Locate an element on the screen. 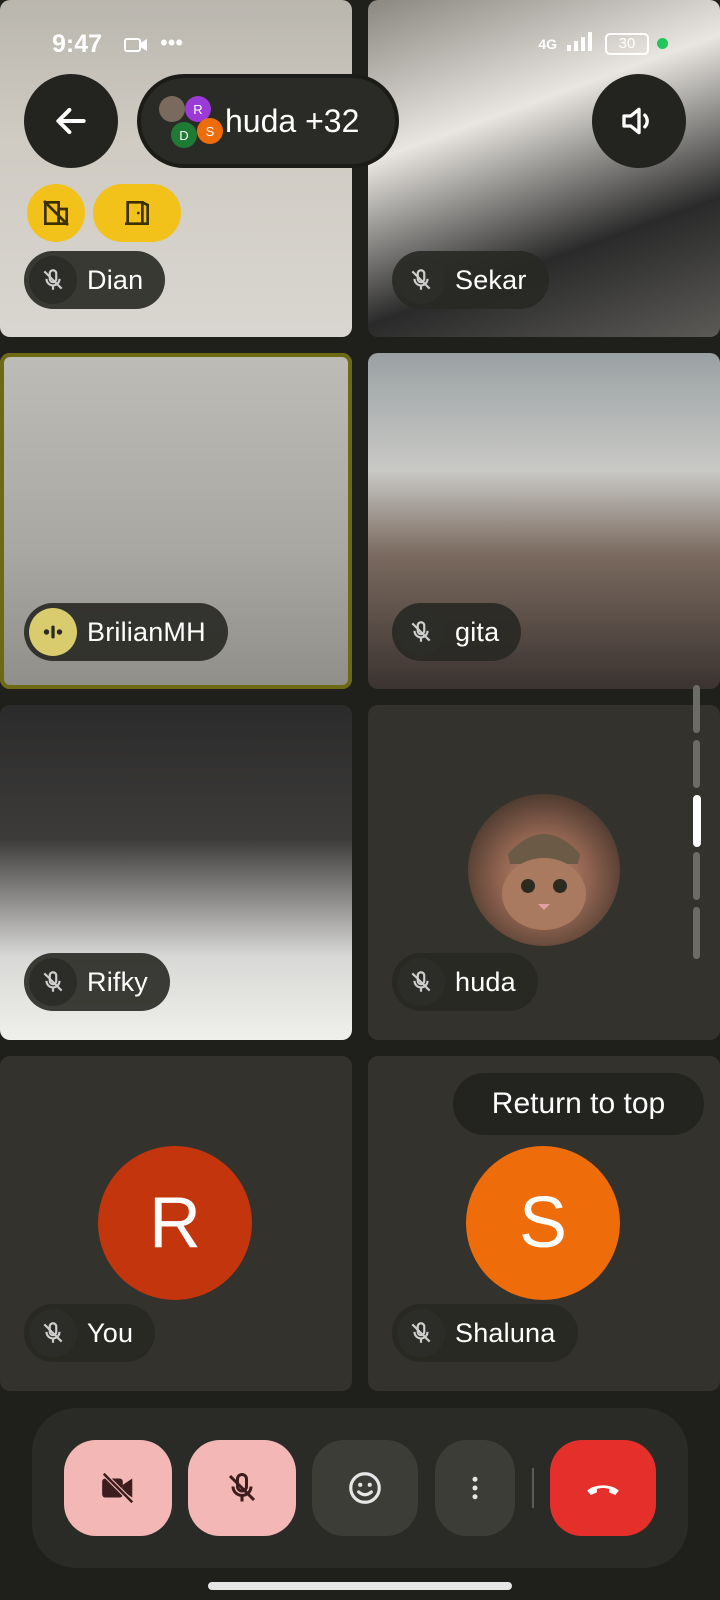  participant-name: Dian is located at coordinates (115, 279).